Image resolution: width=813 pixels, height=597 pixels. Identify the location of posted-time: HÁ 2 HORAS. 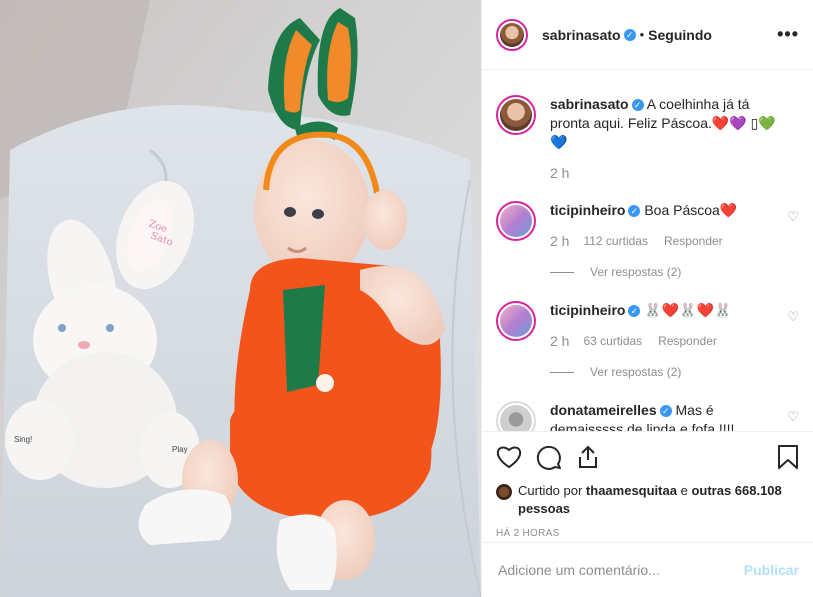
(647, 533).